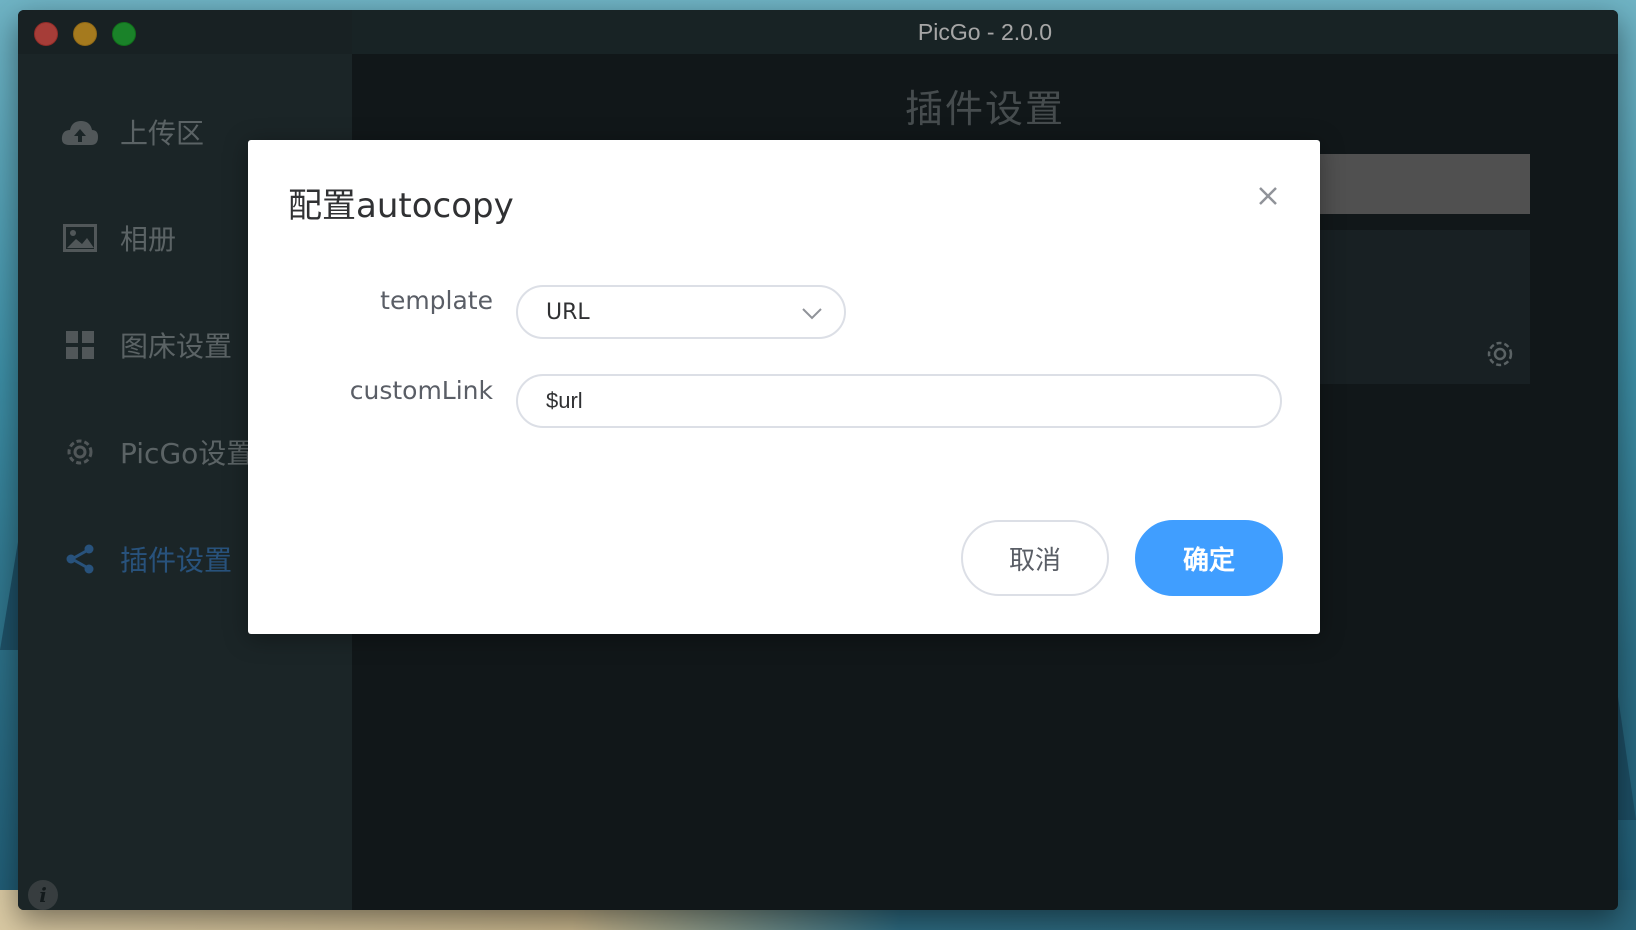  I want to click on custom-link-input, so click(899, 401).